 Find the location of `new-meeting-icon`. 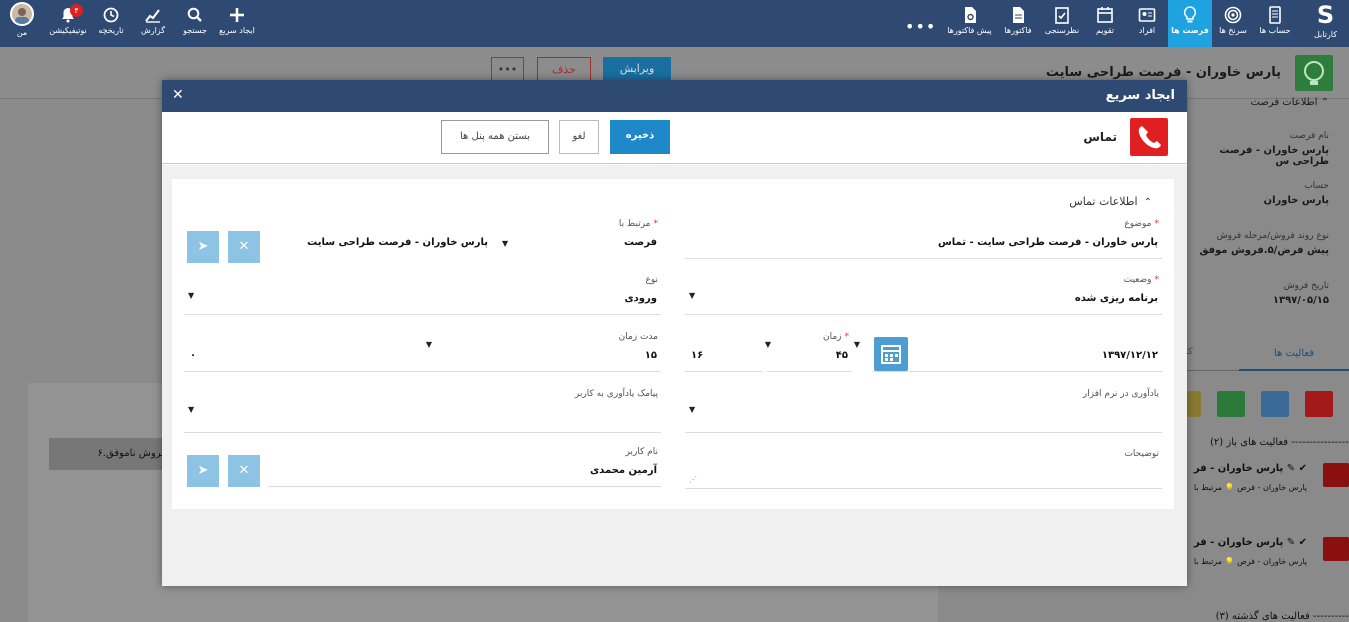

new-meeting-icon is located at coordinates (1275, 404).